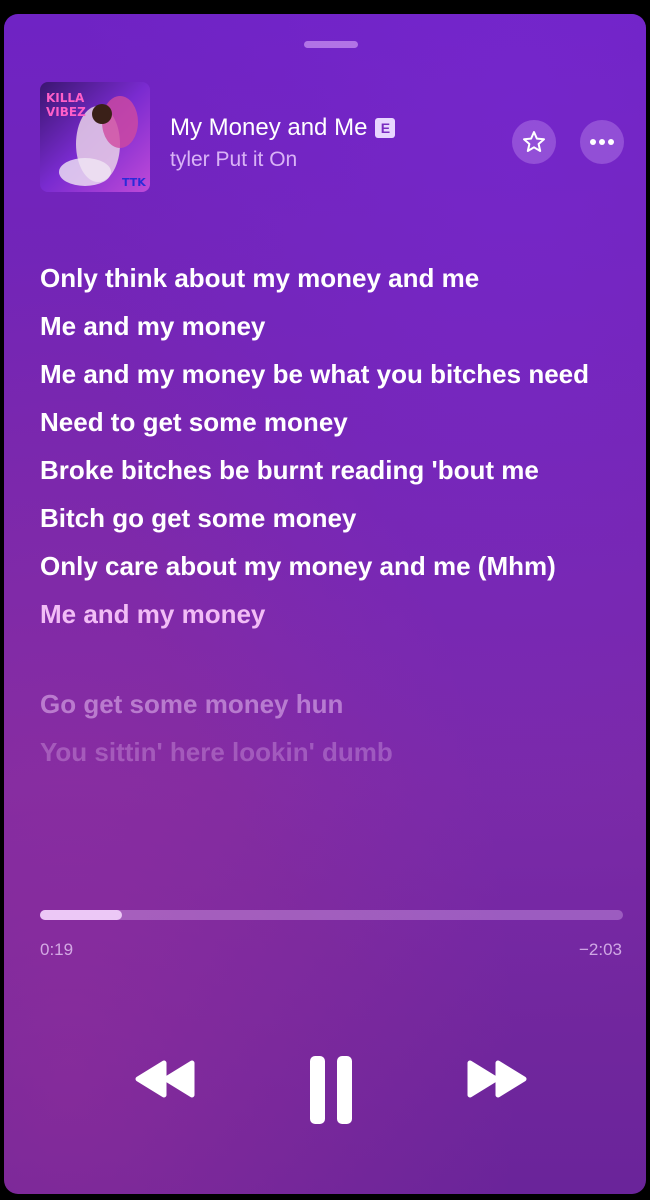 This screenshot has height=1200, width=650. What do you see at coordinates (95, 137) in the screenshot?
I see `album-artwork: KILLA VIBEZ TTK` at bounding box center [95, 137].